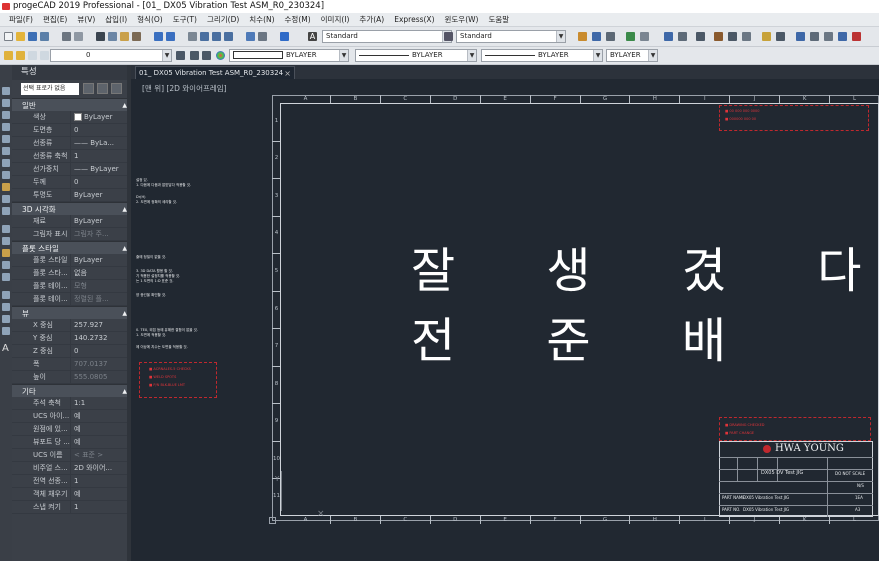 This screenshot has height=561, width=879. Describe the element at coordinates (100, 36) in the screenshot. I see `cut-icon` at that location.